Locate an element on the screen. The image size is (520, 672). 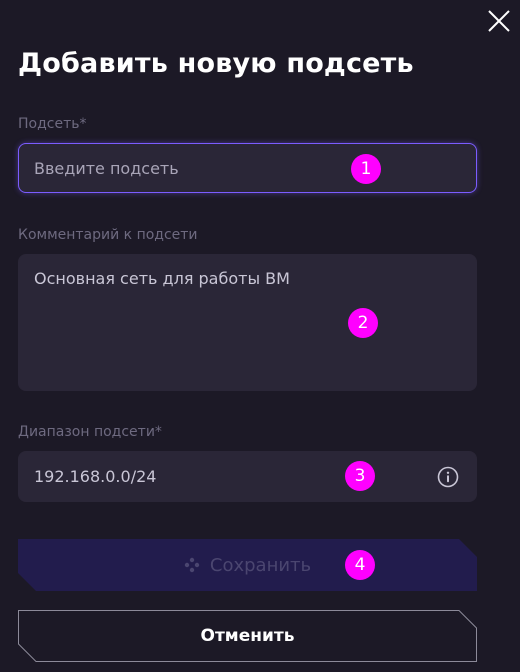
subnet-field is located at coordinates (247, 168).